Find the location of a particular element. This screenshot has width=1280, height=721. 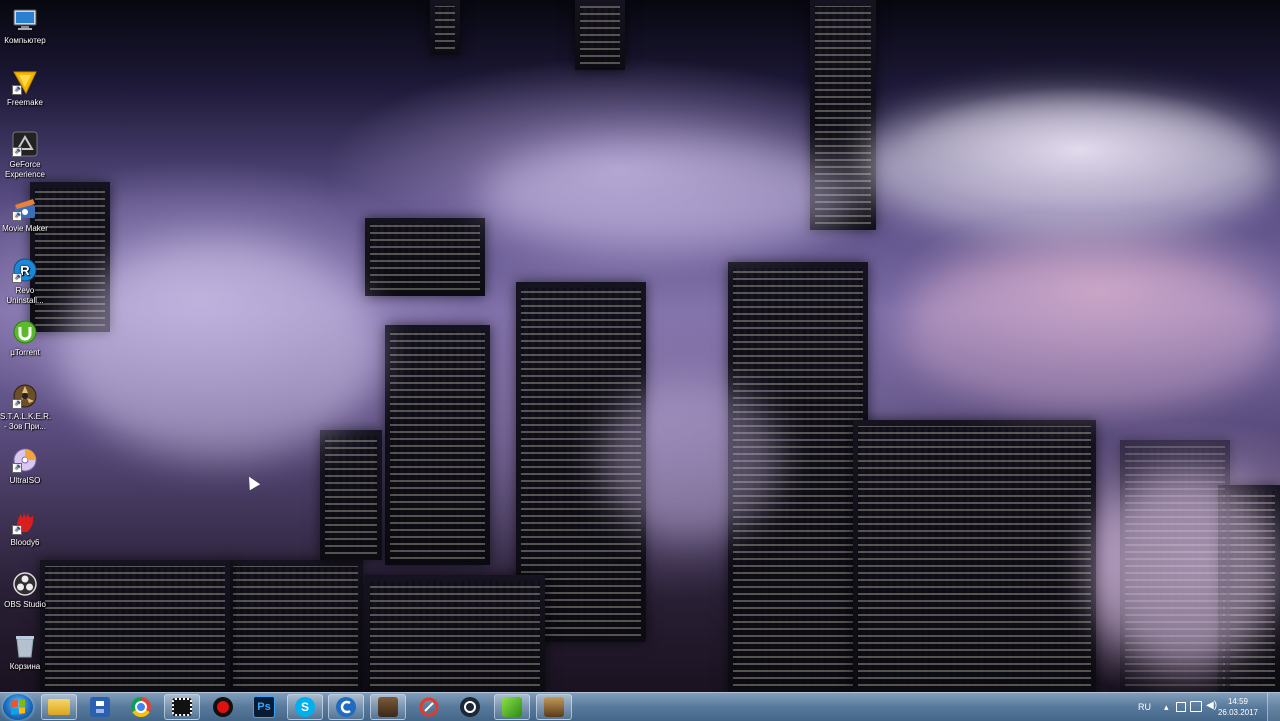

desktop-icon-label: OBS Studio is located at coordinates (25, 604).